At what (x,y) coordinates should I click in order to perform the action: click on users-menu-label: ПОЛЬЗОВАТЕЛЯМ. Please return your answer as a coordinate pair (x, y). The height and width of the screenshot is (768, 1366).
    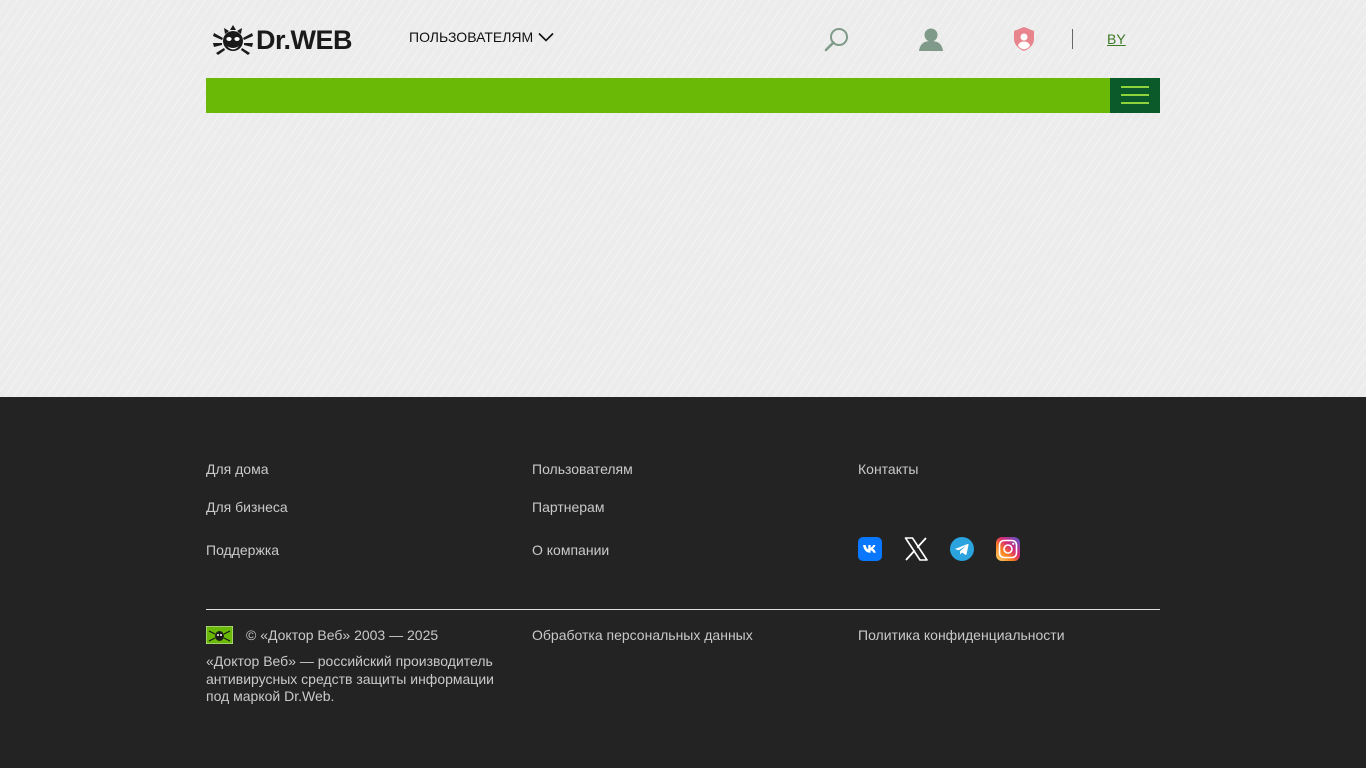
    Looking at the image, I should click on (471, 37).